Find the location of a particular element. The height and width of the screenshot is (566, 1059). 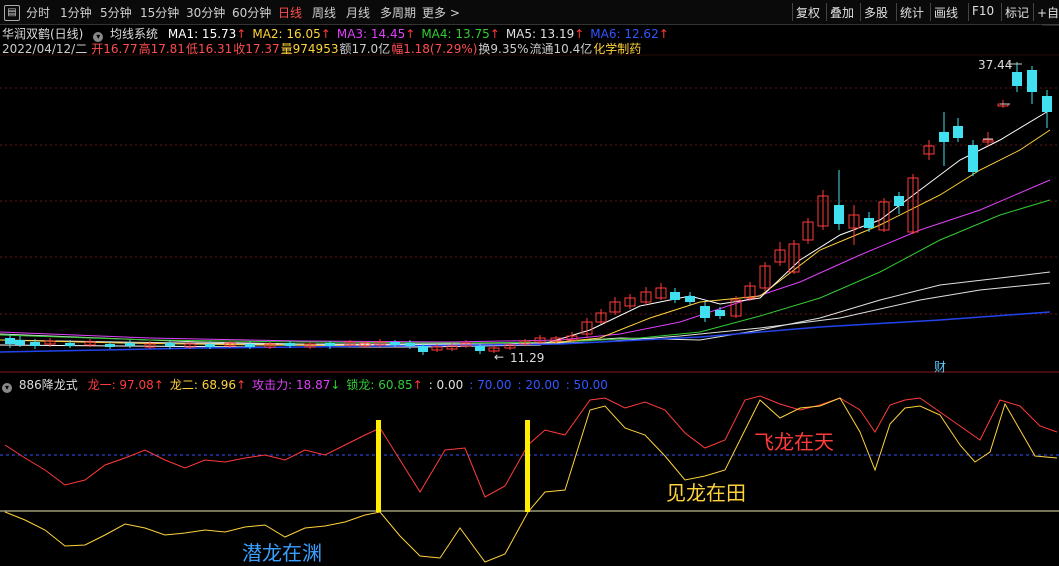

low-price-arrow-icon: ← is located at coordinates (499, 357).